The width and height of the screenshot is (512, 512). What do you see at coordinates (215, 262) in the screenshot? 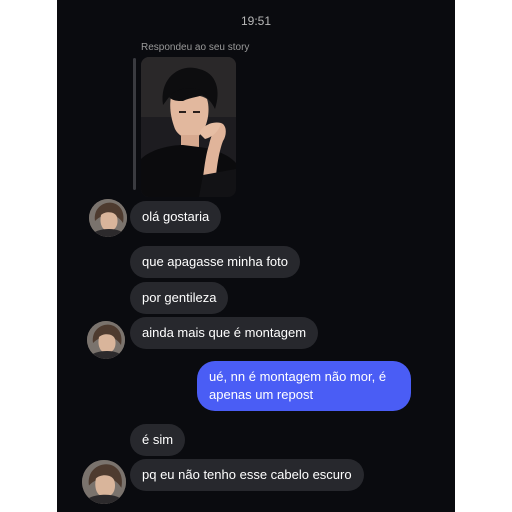
I see `message-bubble-received: que apagasse minha foto` at bounding box center [215, 262].